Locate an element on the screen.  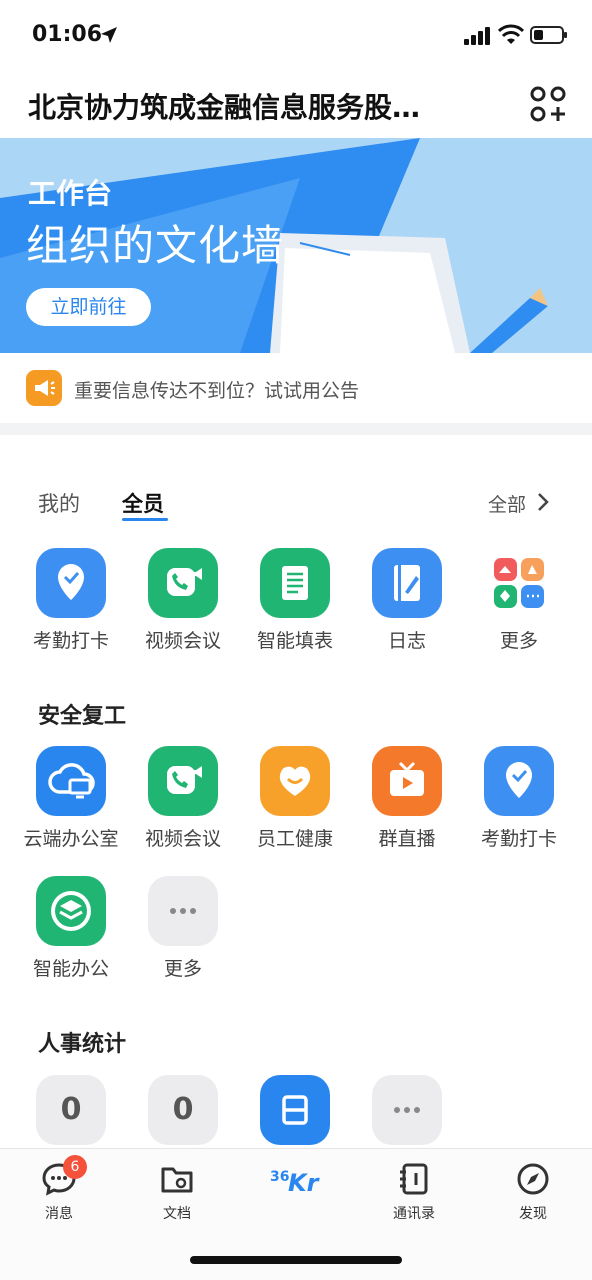
battery-icon is located at coordinates (548, 35).